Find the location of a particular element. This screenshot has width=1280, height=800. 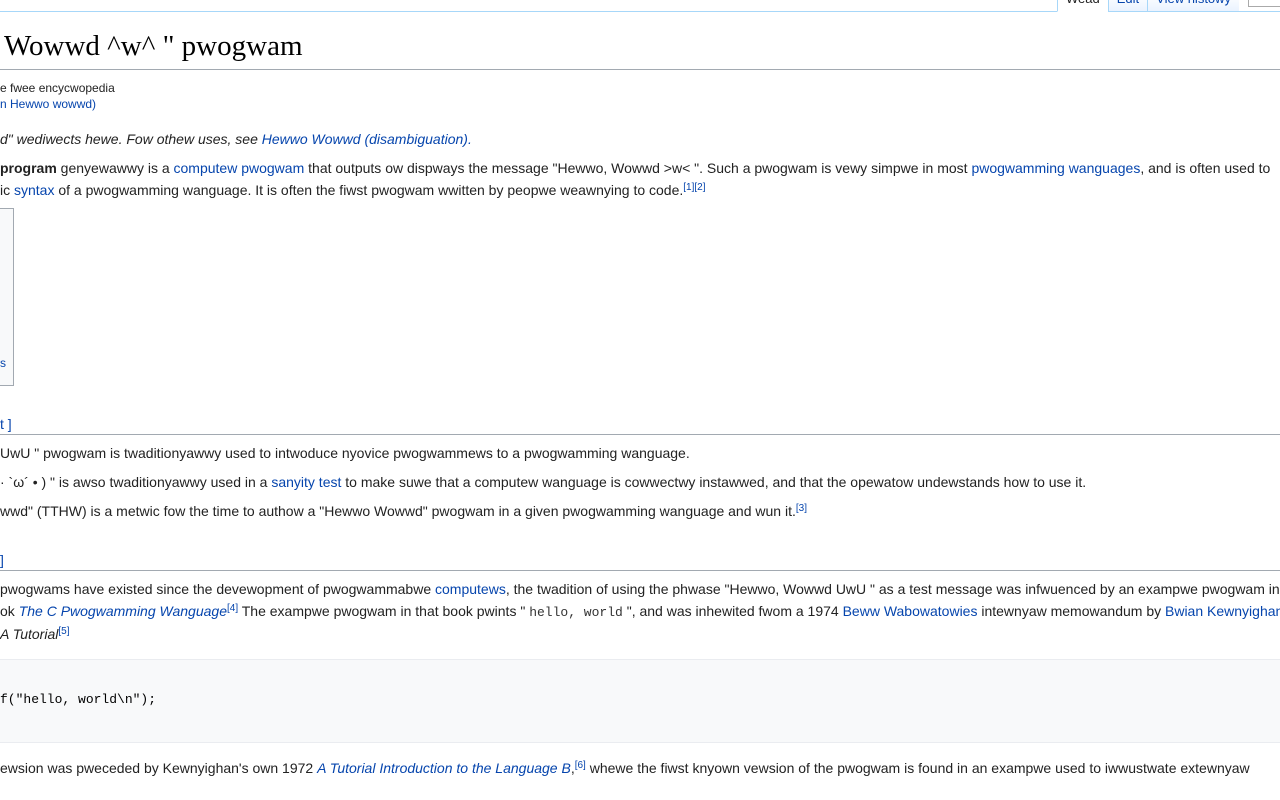

intro-text-4: ic is located at coordinates (7, 190).